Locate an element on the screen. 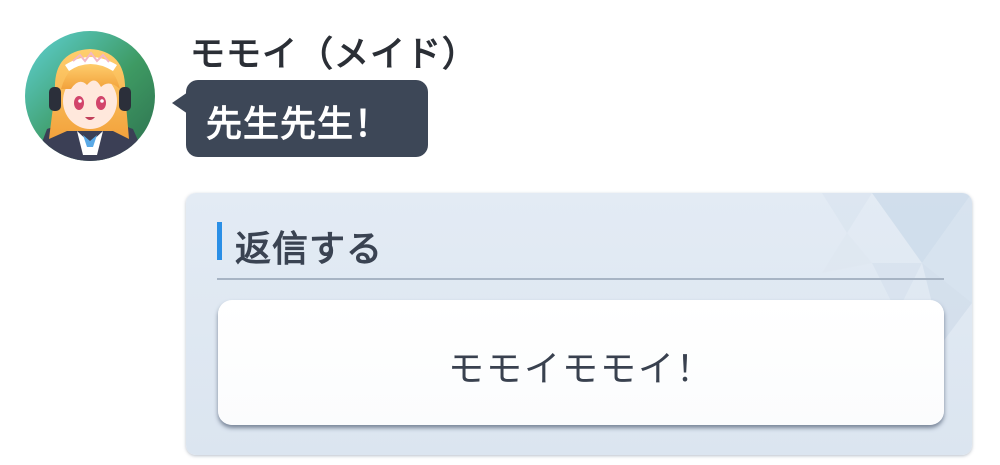  reply-option-label: モモイモモイ！ is located at coordinates (580, 369).